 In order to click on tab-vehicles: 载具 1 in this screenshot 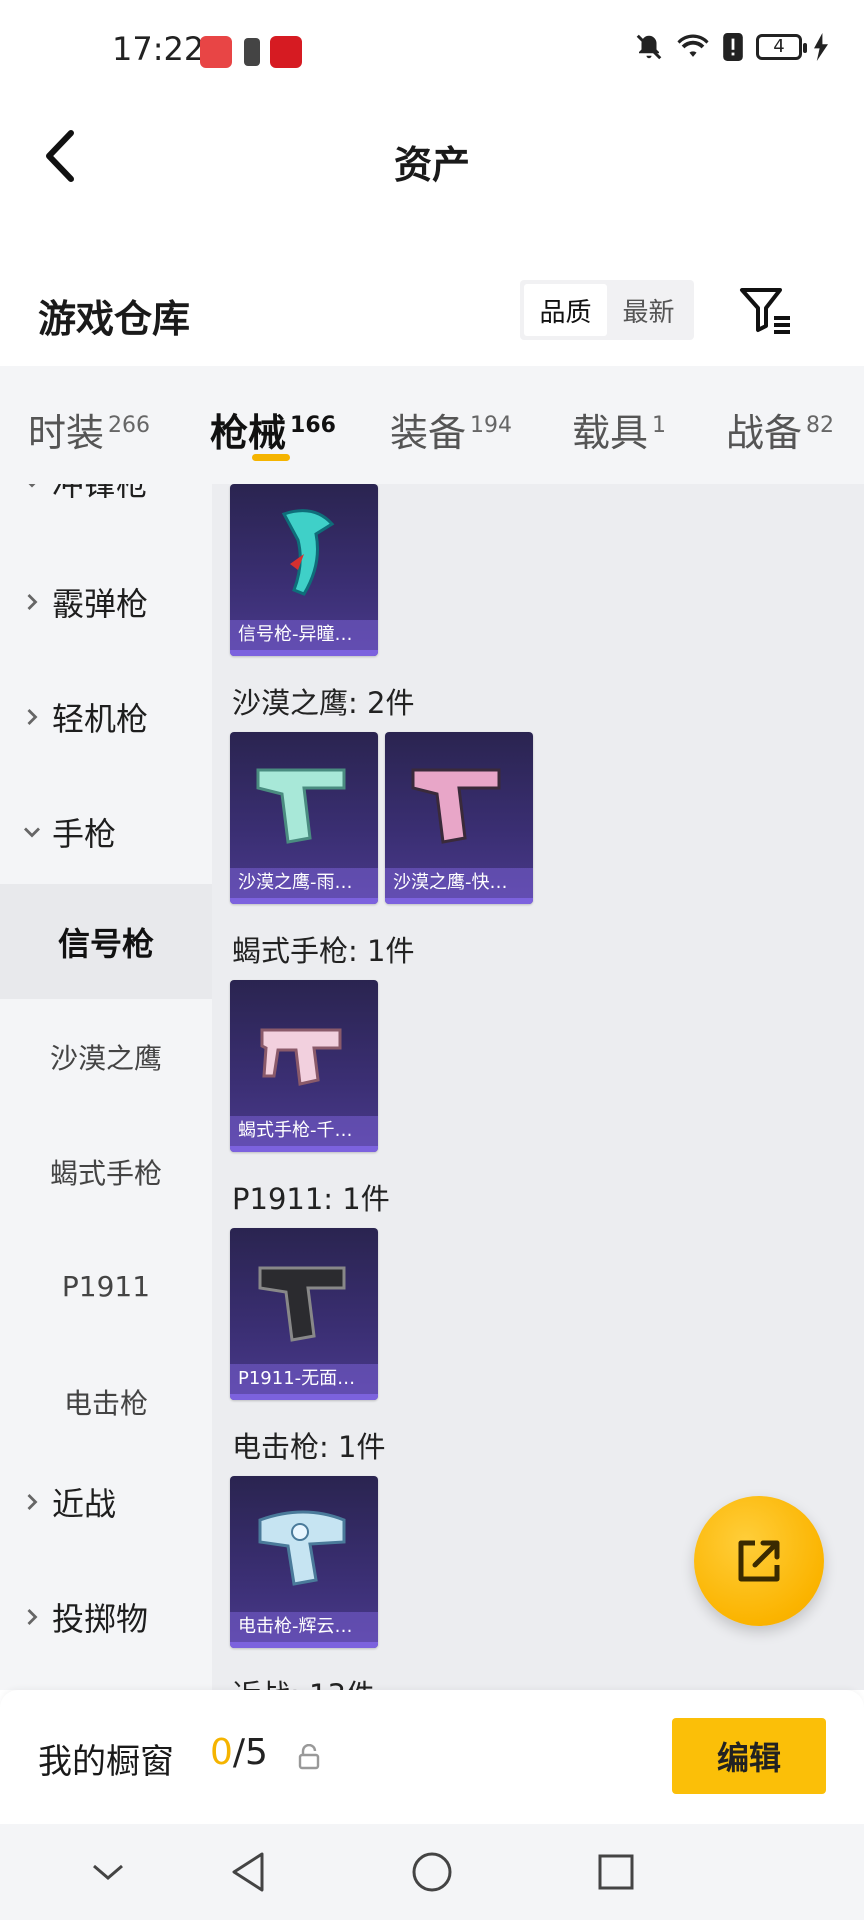, I will do `click(619, 429)`.